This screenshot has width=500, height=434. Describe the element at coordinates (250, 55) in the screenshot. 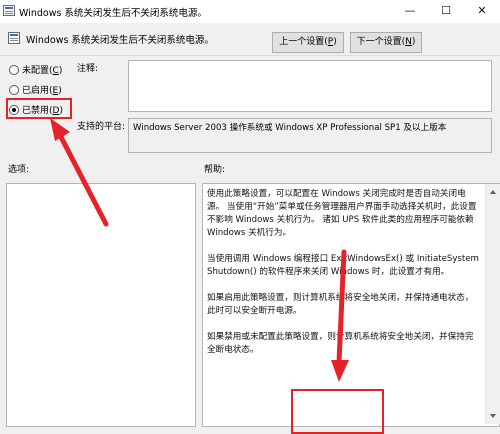

I see `header-divider` at that location.